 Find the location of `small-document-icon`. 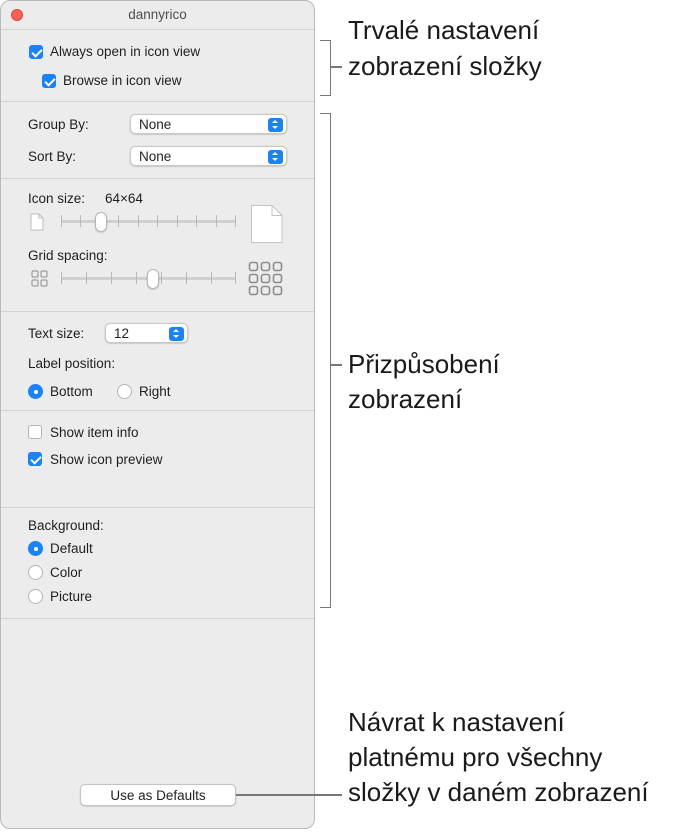

small-document-icon is located at coordinates (37, 222).